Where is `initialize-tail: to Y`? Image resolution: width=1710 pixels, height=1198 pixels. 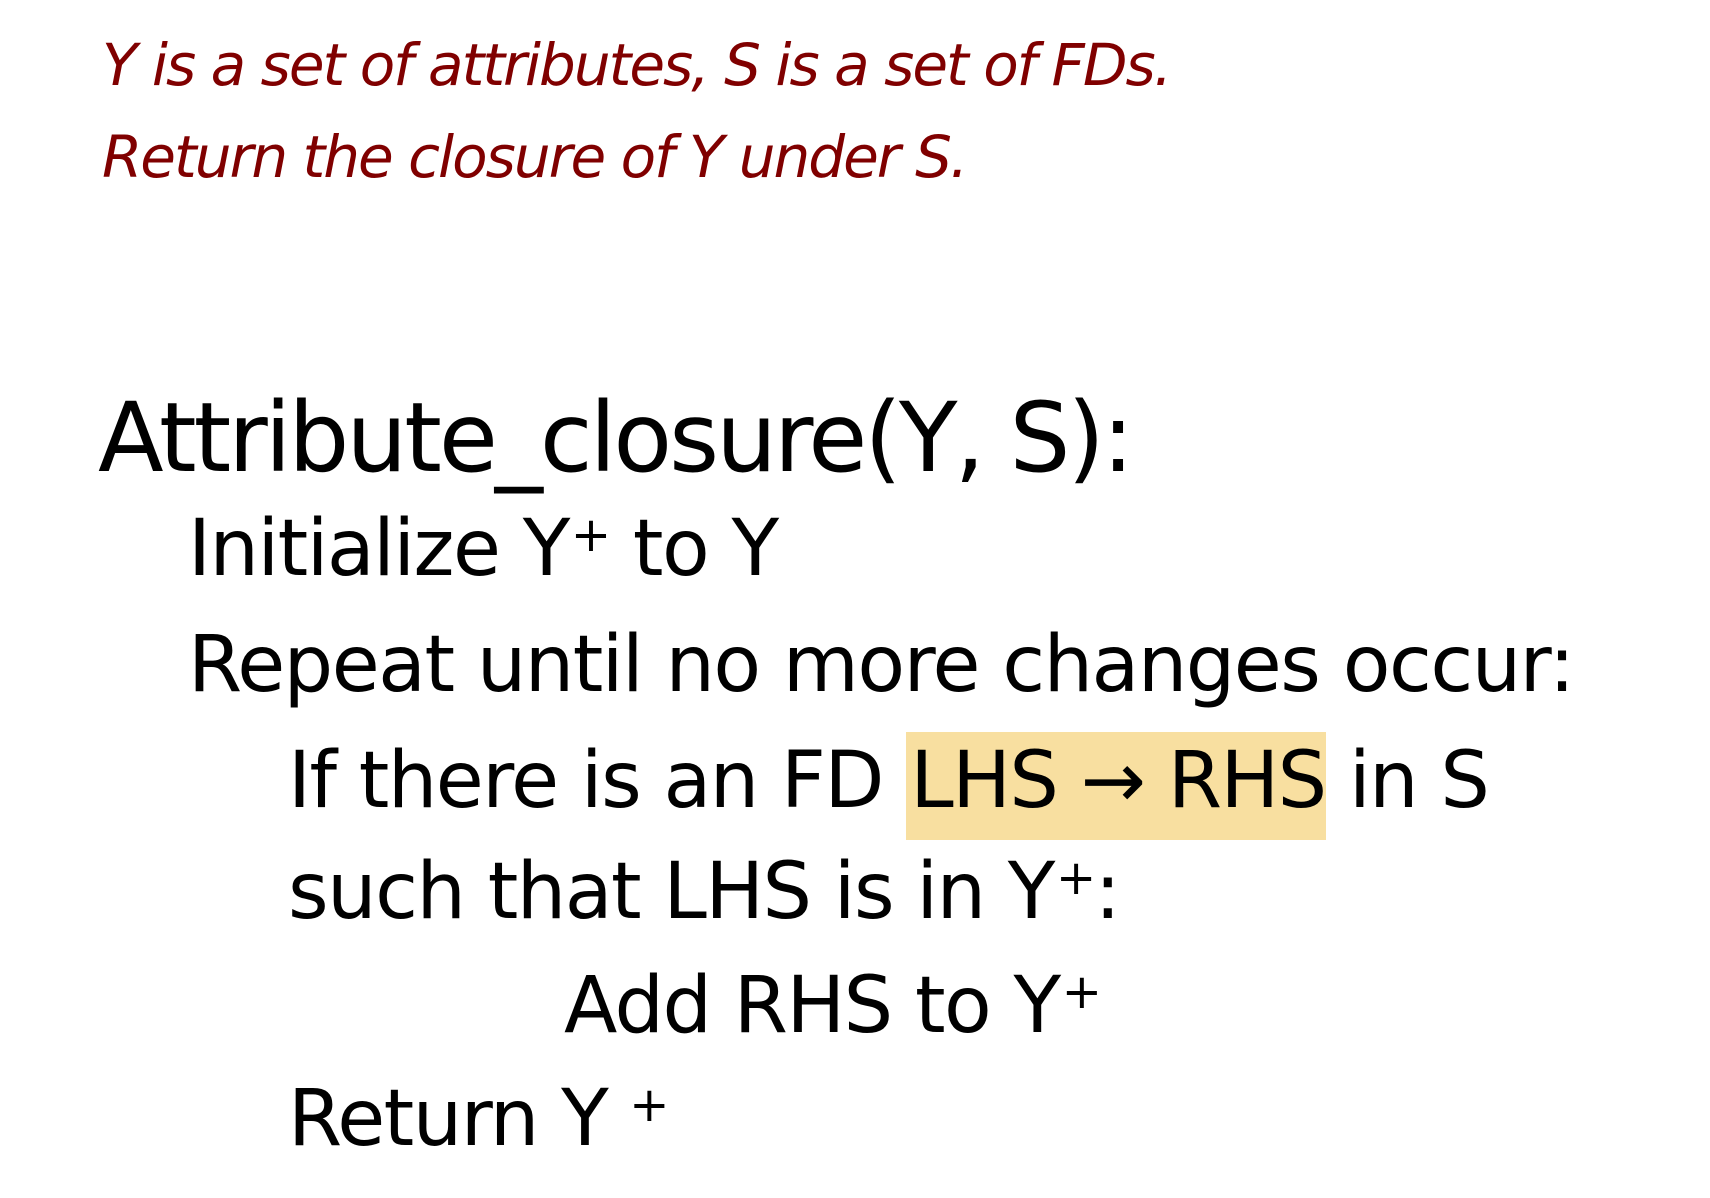 initialize-tail: to Y is located at coordinates (694, 549).